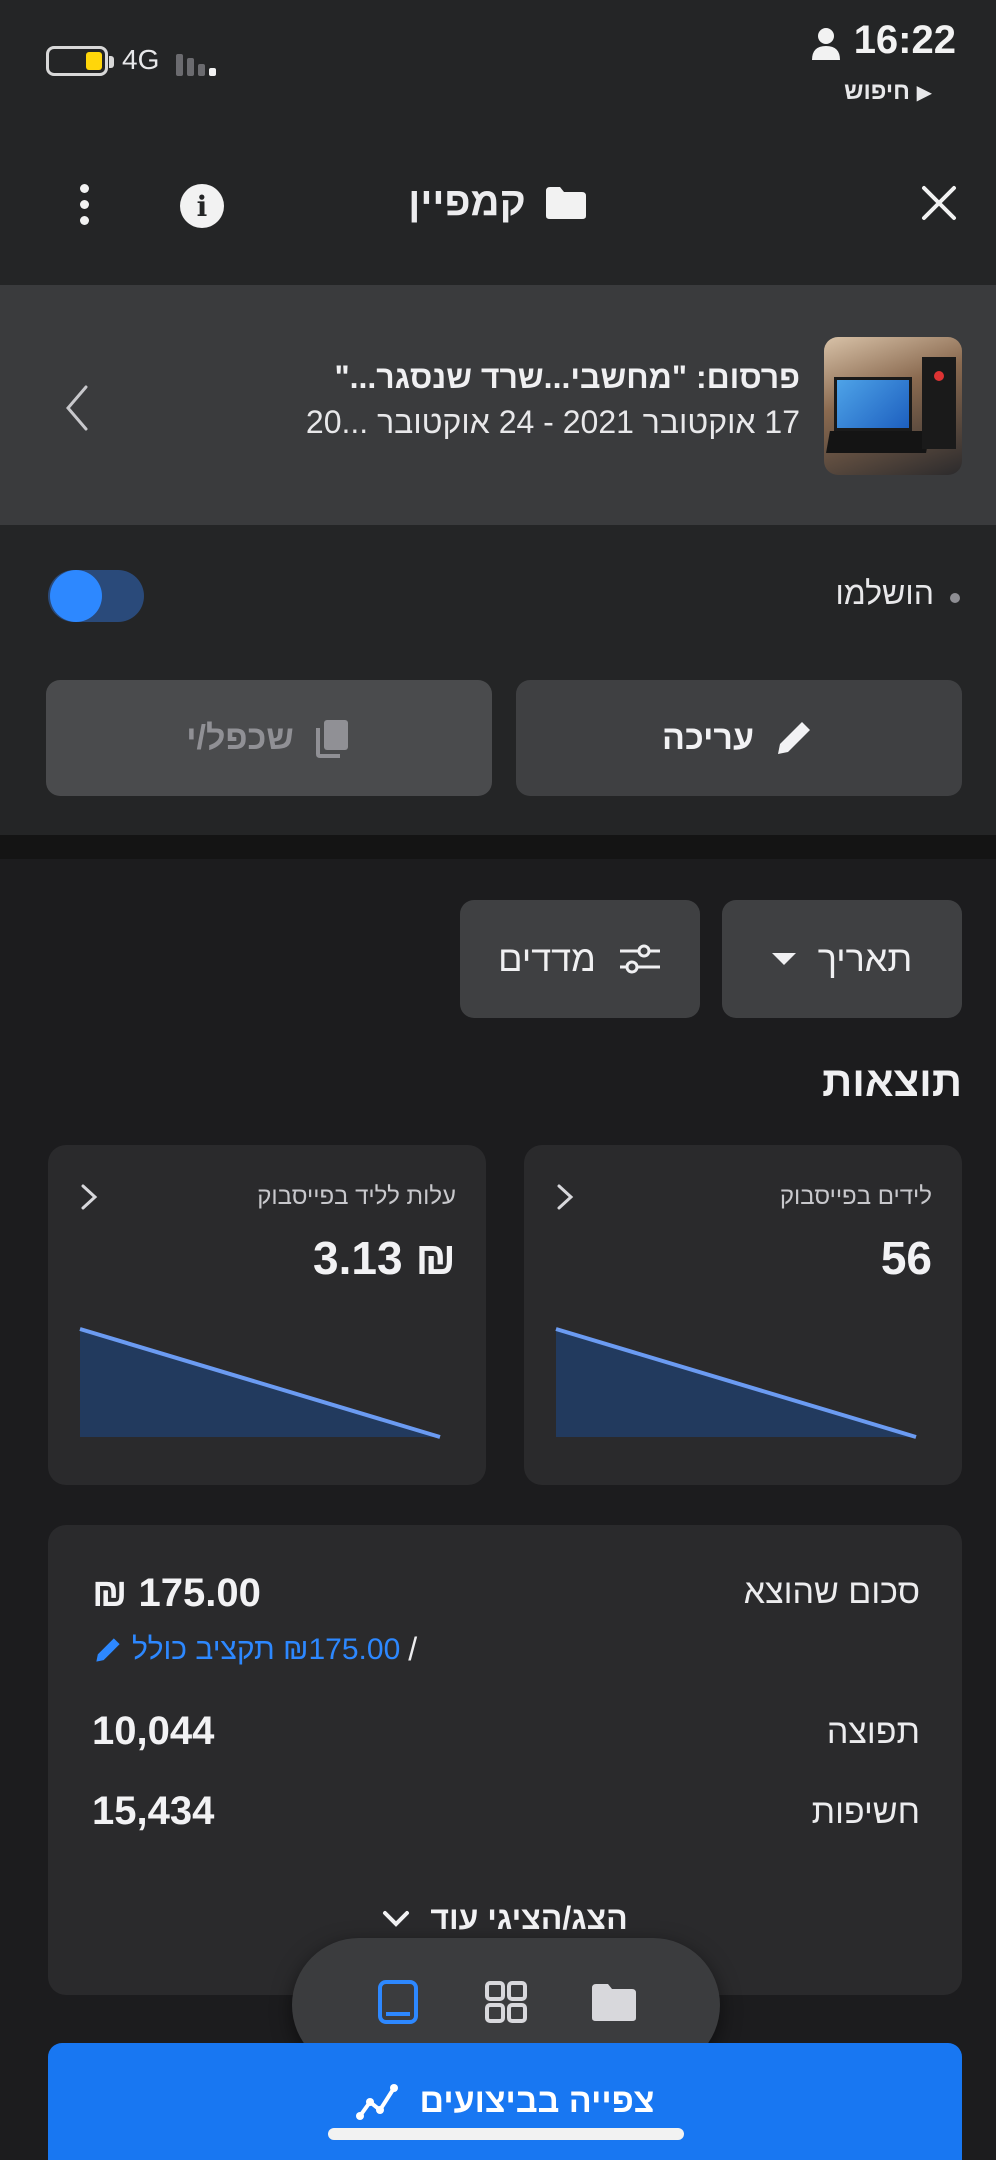  I want to click on chevron-down-icon, so click(396, 1918).